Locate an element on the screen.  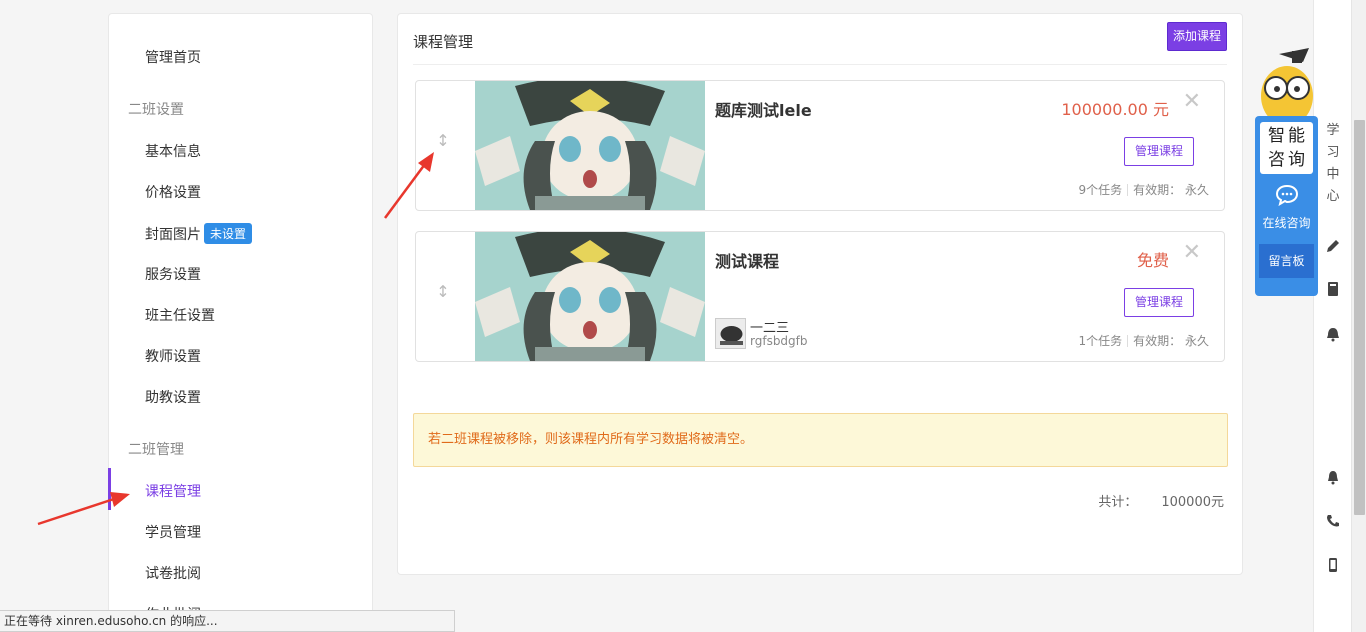
alarm-icon is located at coordinates (1333, 336).